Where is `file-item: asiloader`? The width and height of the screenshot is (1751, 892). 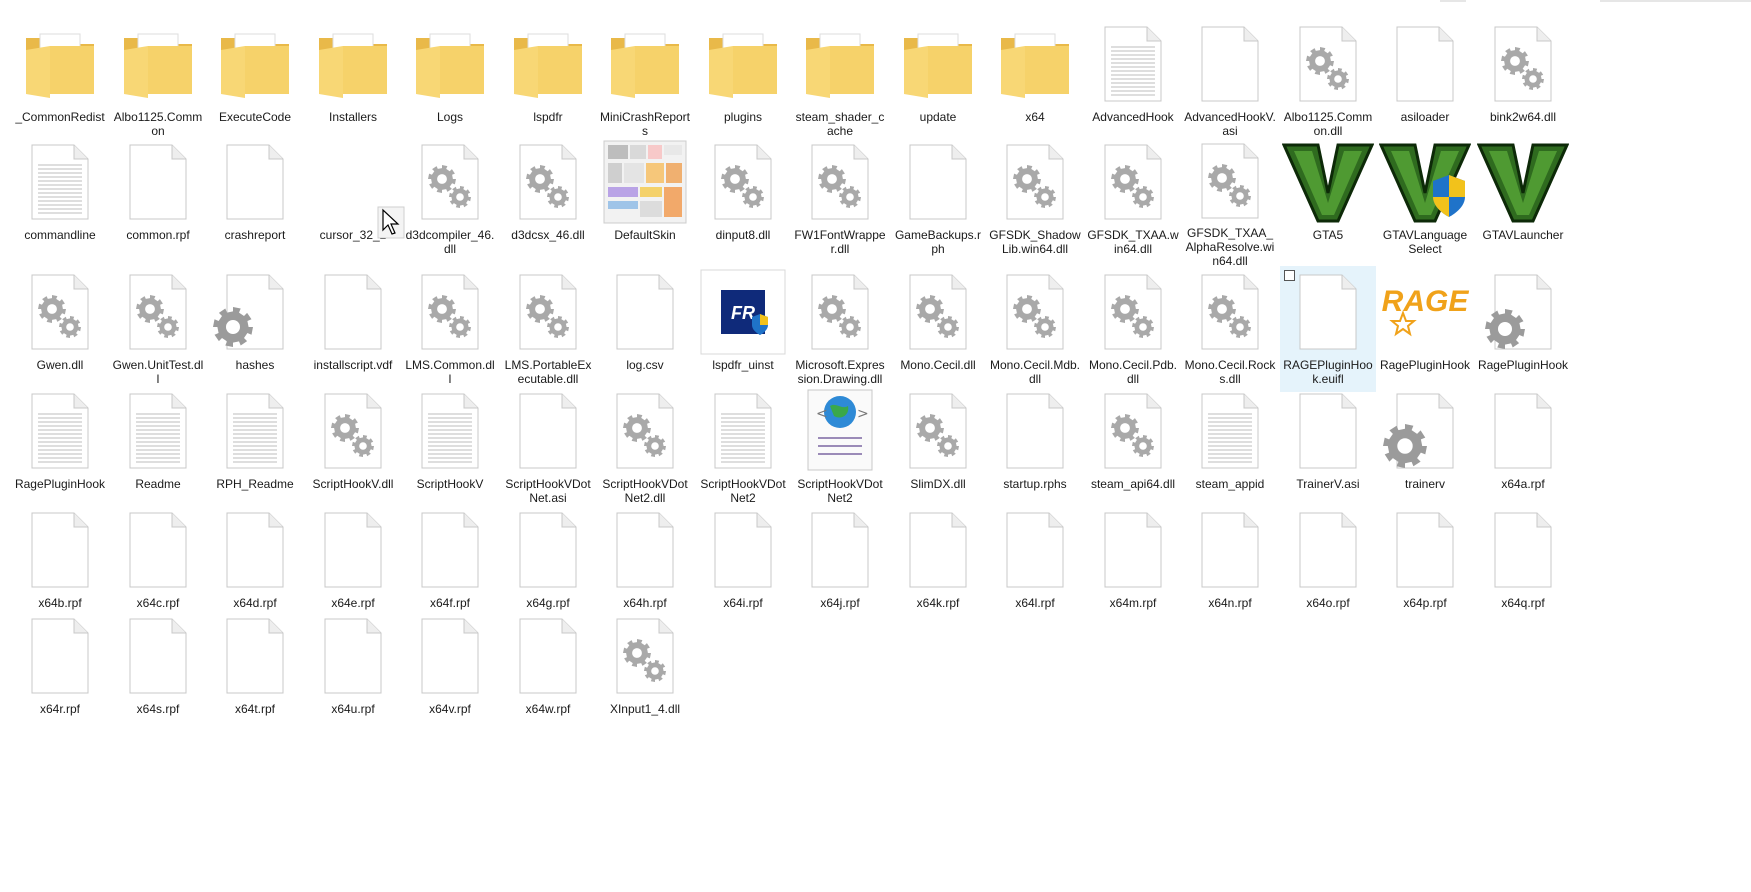 file-item: asiloader is located at coordinates (1425, 81).